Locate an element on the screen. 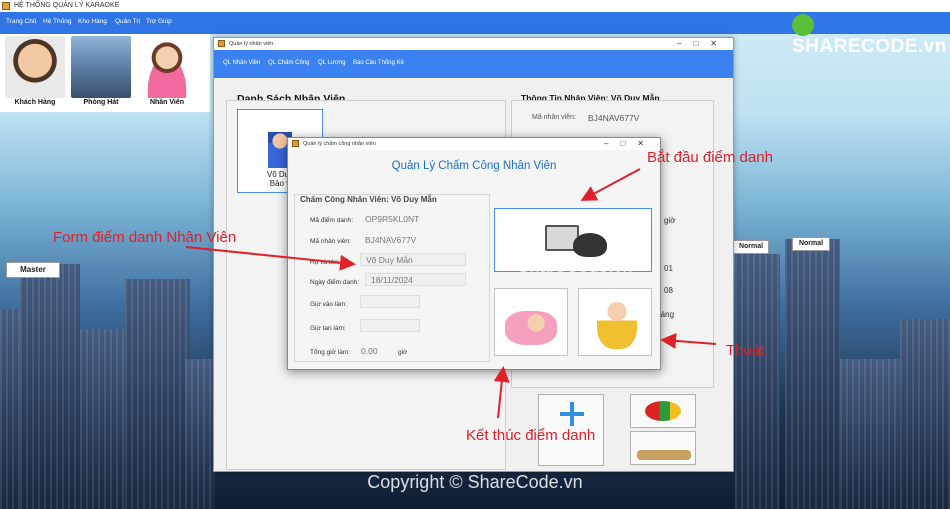 The width and height of the screenshot is (950, 509). main-toolbar: Khách Hàng Phòng Hát Nhân Viên is located at coordinates (105, 73).